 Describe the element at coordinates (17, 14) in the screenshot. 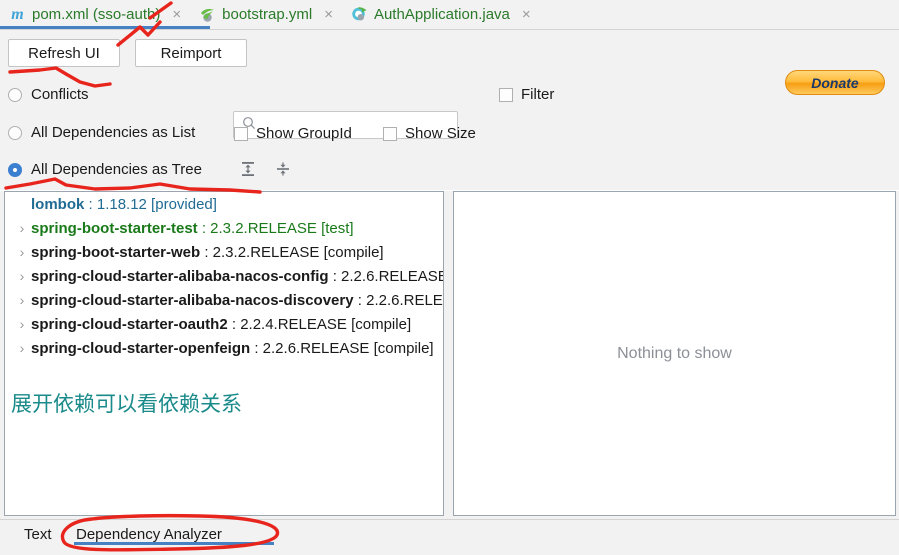

I see `maven-icon: m` at that location.